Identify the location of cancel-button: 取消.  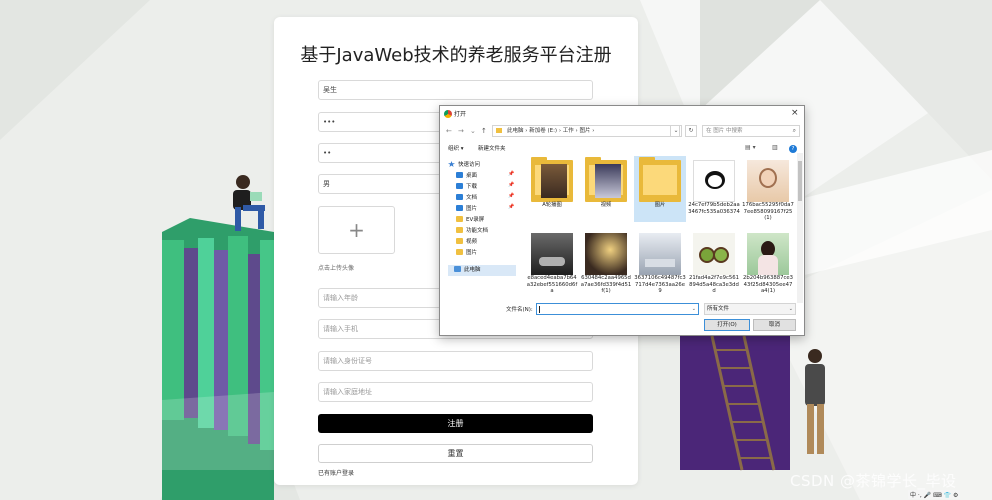
(774, 325).